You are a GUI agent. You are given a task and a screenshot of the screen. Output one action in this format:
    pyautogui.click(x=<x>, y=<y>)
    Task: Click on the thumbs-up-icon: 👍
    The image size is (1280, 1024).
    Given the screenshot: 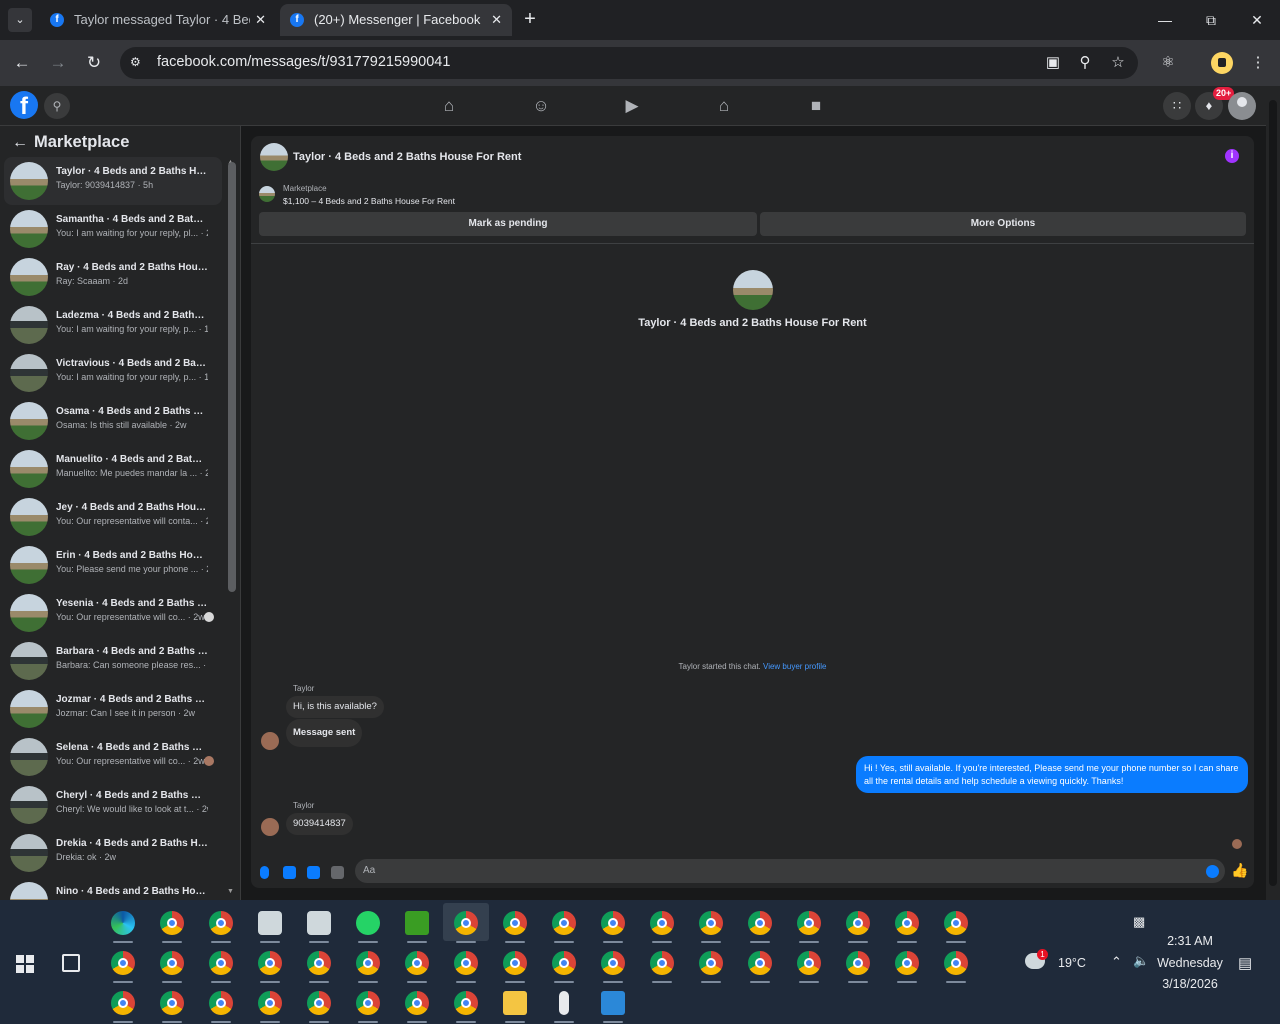 What is the action you would take?
    pyautogui.click(x=1239, y=870)
    